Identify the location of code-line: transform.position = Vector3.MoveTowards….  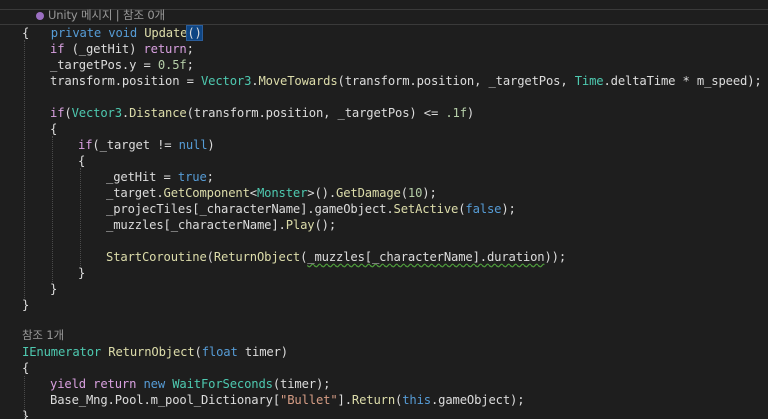
(406, 81).